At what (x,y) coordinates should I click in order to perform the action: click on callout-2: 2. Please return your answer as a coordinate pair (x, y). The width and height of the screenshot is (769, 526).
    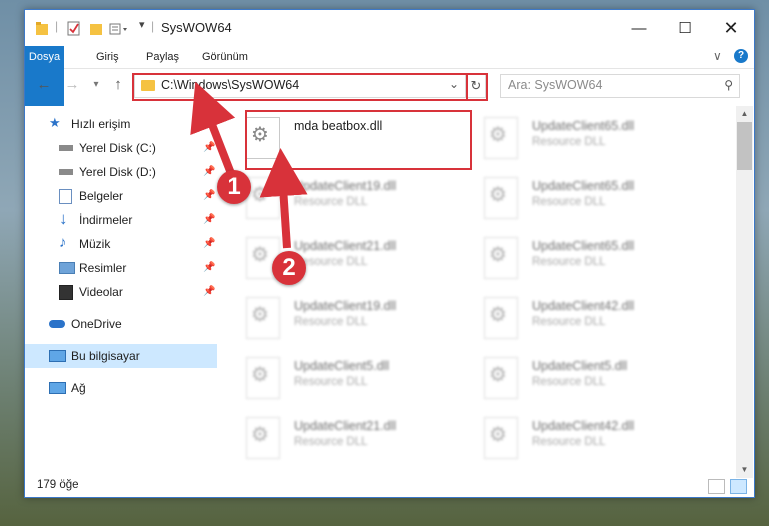
    Looking at the image, I should click on (289, 268).